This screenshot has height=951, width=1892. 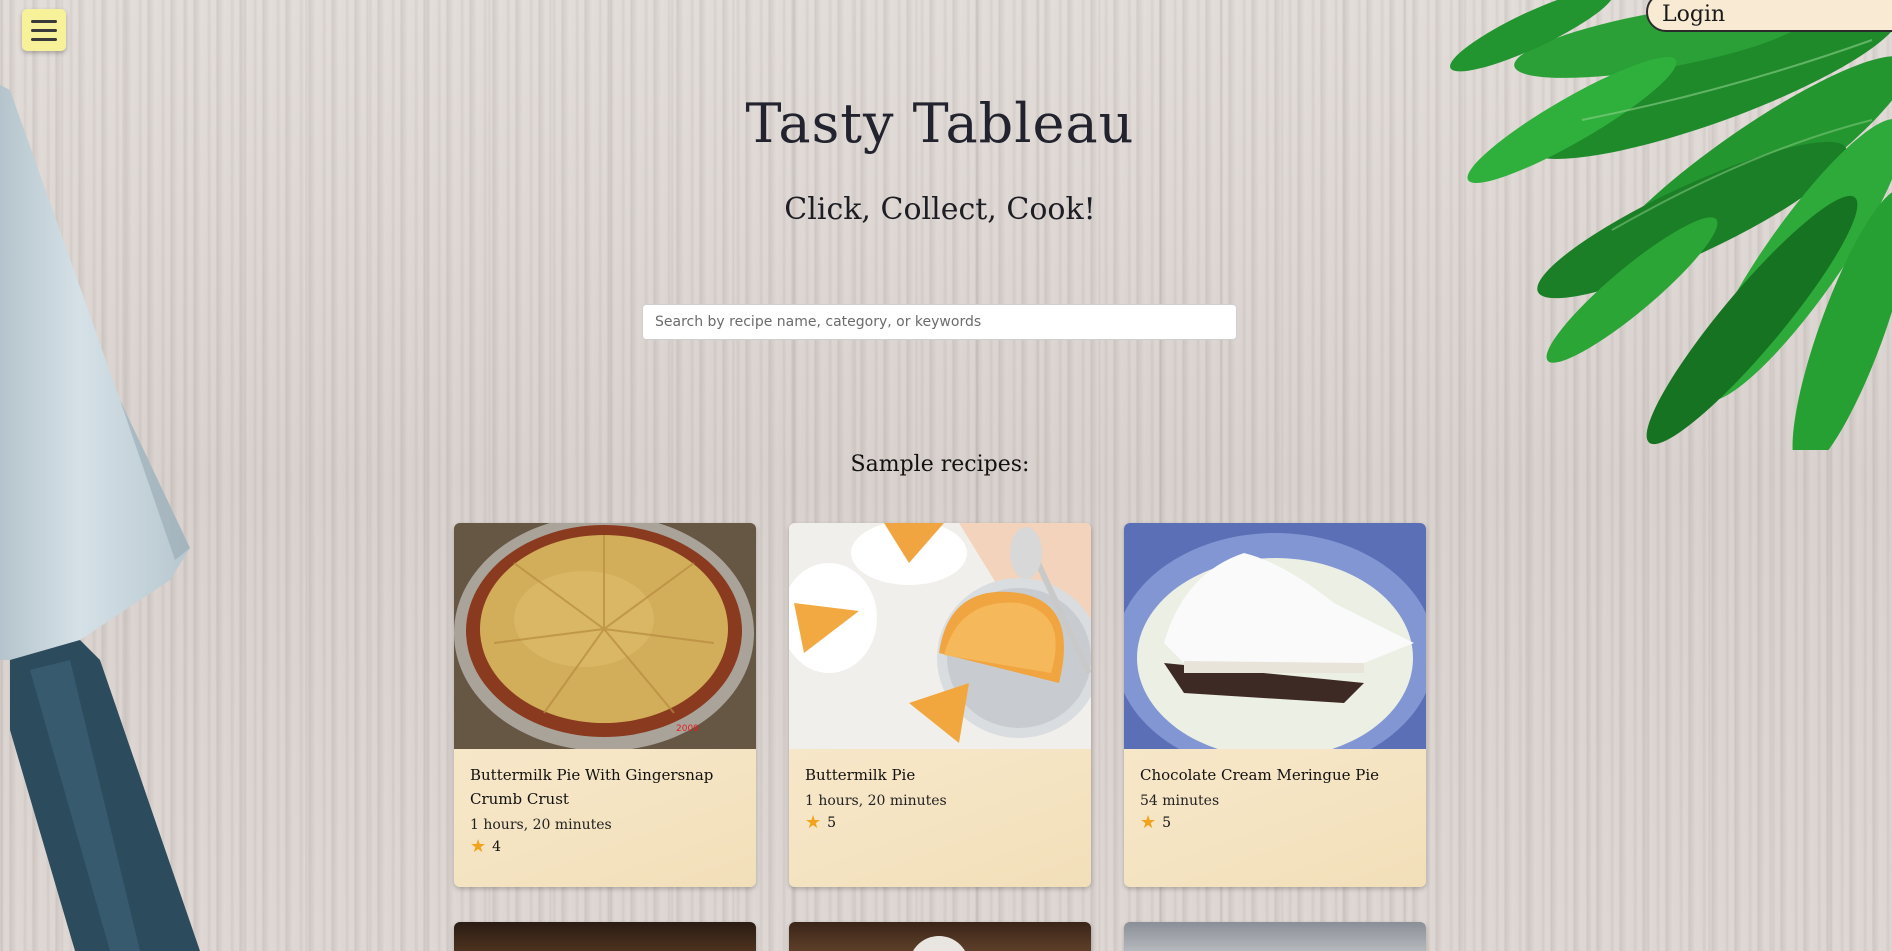 What do you see at coordinates (939, 322) in the screenshot?
I see `search-input` at bounding box center [939, 322].